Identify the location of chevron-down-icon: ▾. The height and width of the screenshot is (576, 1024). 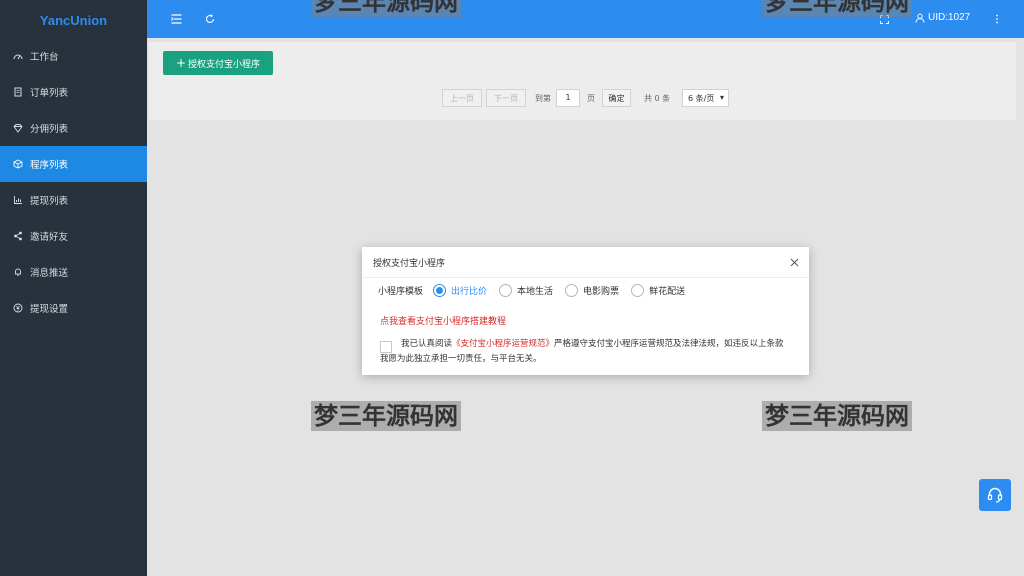
(721, 97).